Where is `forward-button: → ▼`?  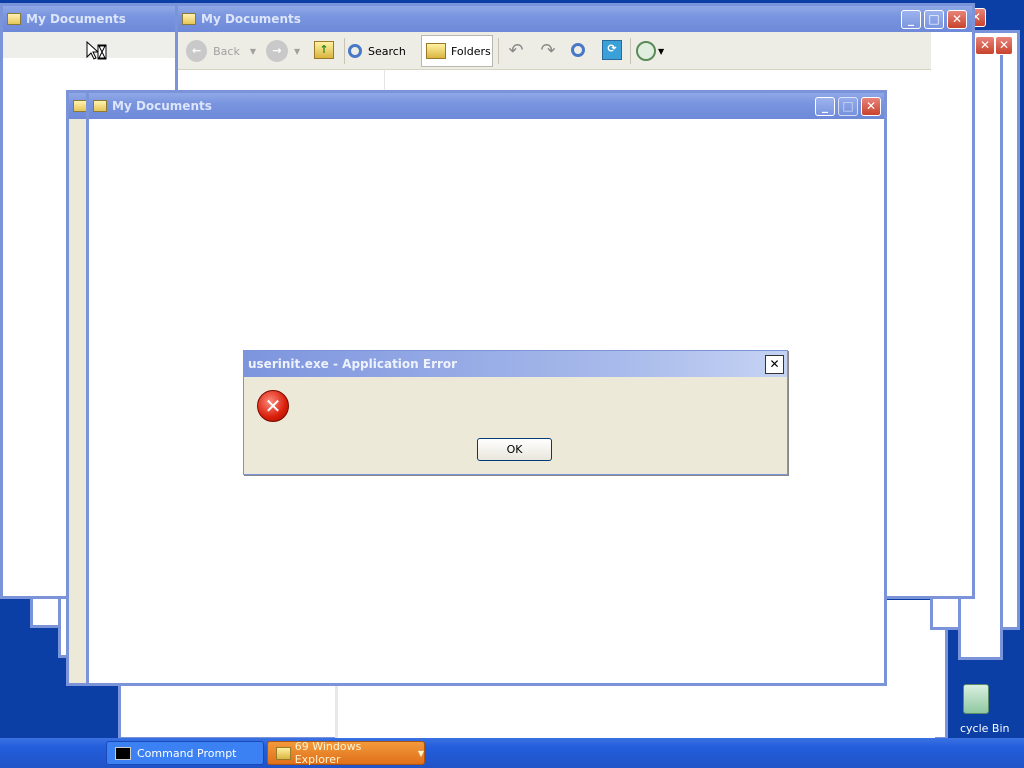
forward-button: → ▼ is located at coordinates (286, 51).